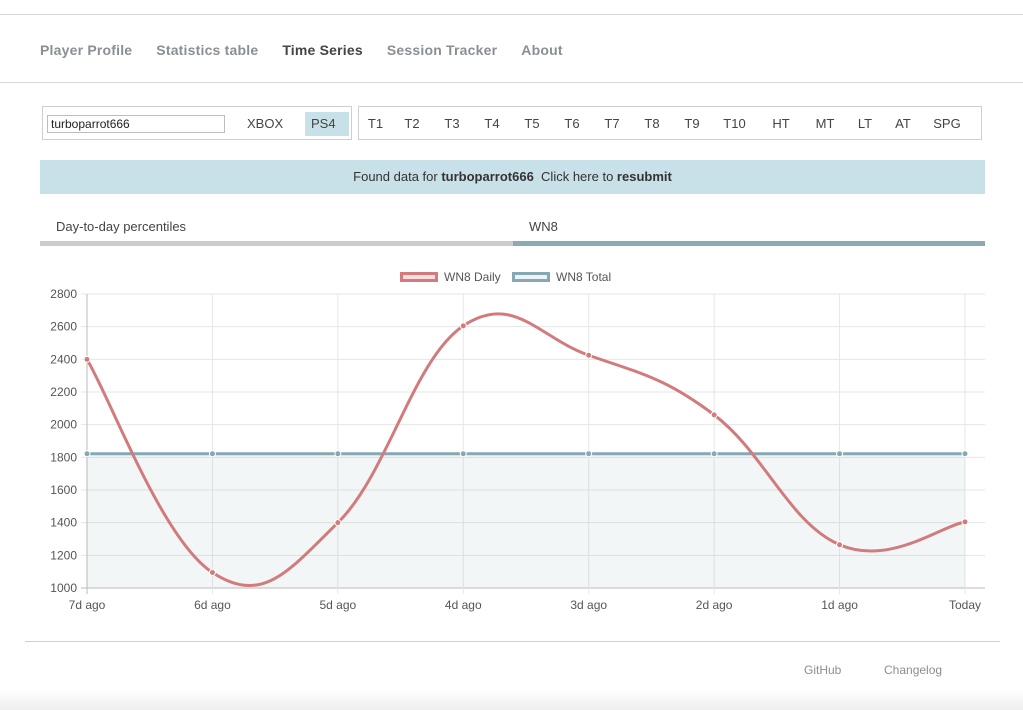 The image size is (1023, 710). I want to click on tier-t1-filter: T1, so click(375, 123).